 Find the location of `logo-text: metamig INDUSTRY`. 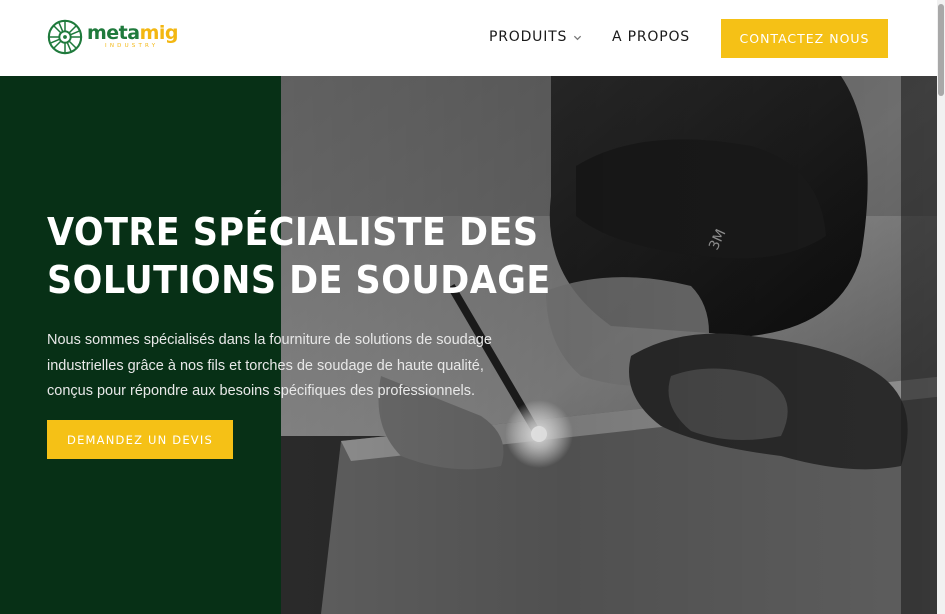

logo-text: metamig INDUSTRY is located at coordinates (133, 36).